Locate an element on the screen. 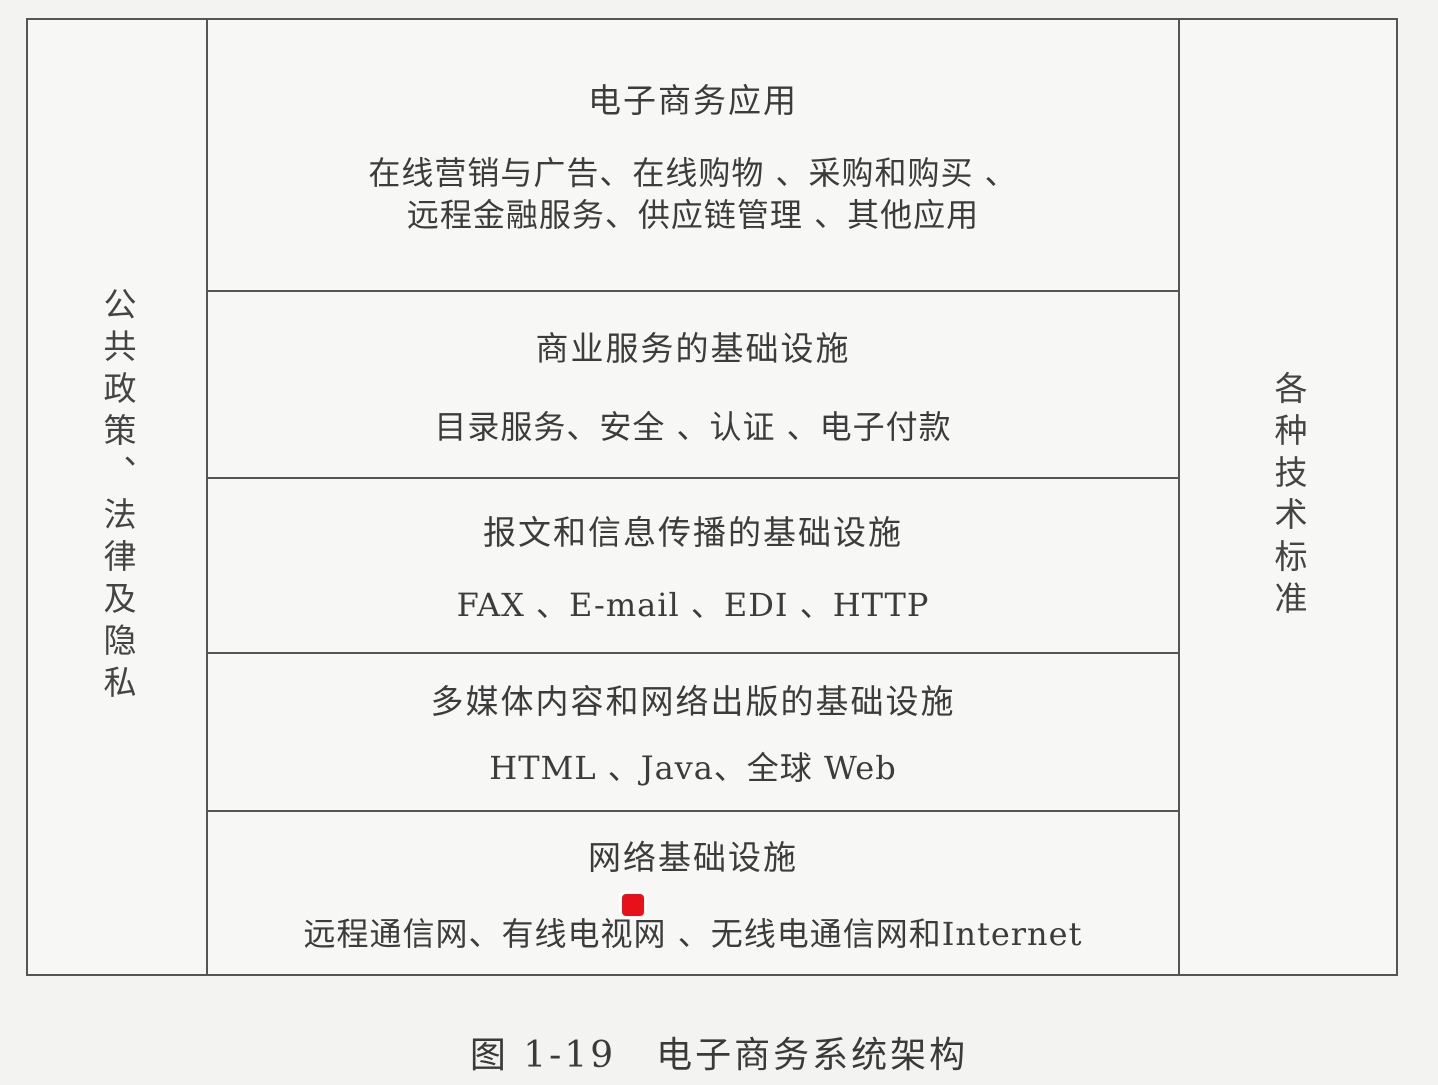 The width and height of the screenshot is (1438, 1085). layer-items: 在线营销与广告、在线购物 、采购和购买 、 远程金融服务、供应链管理 、其他应用 is located at coordinates (693, 194).